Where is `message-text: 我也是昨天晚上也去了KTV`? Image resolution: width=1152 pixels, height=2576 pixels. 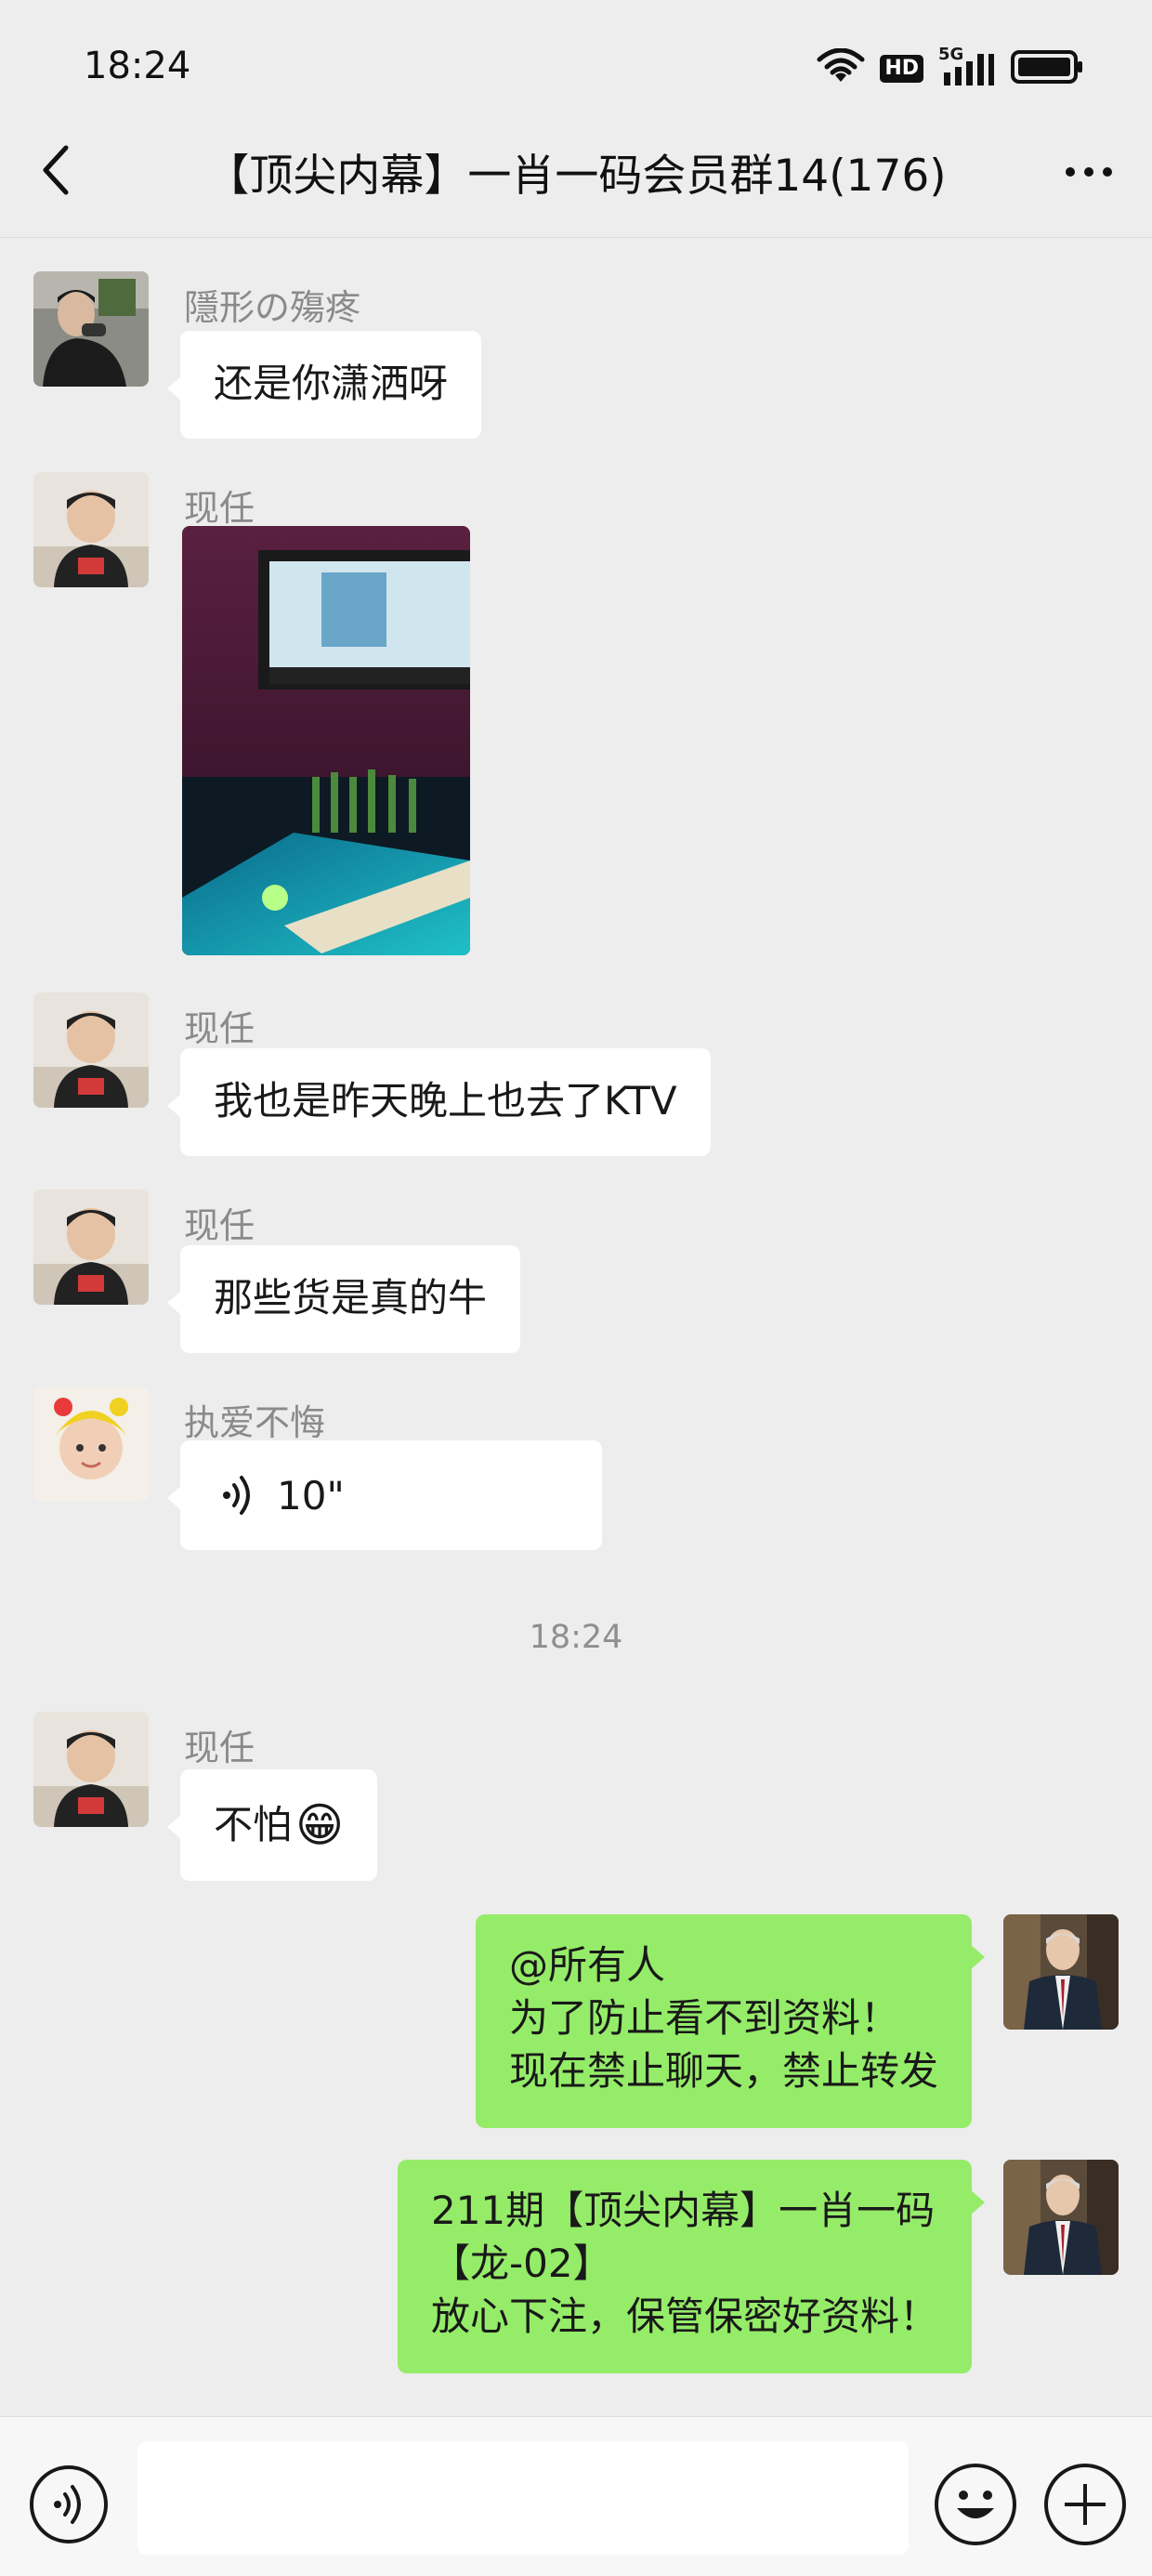
message-text: 我也是昨天晚上也去了KTV is located at coordinates (445, 1101).